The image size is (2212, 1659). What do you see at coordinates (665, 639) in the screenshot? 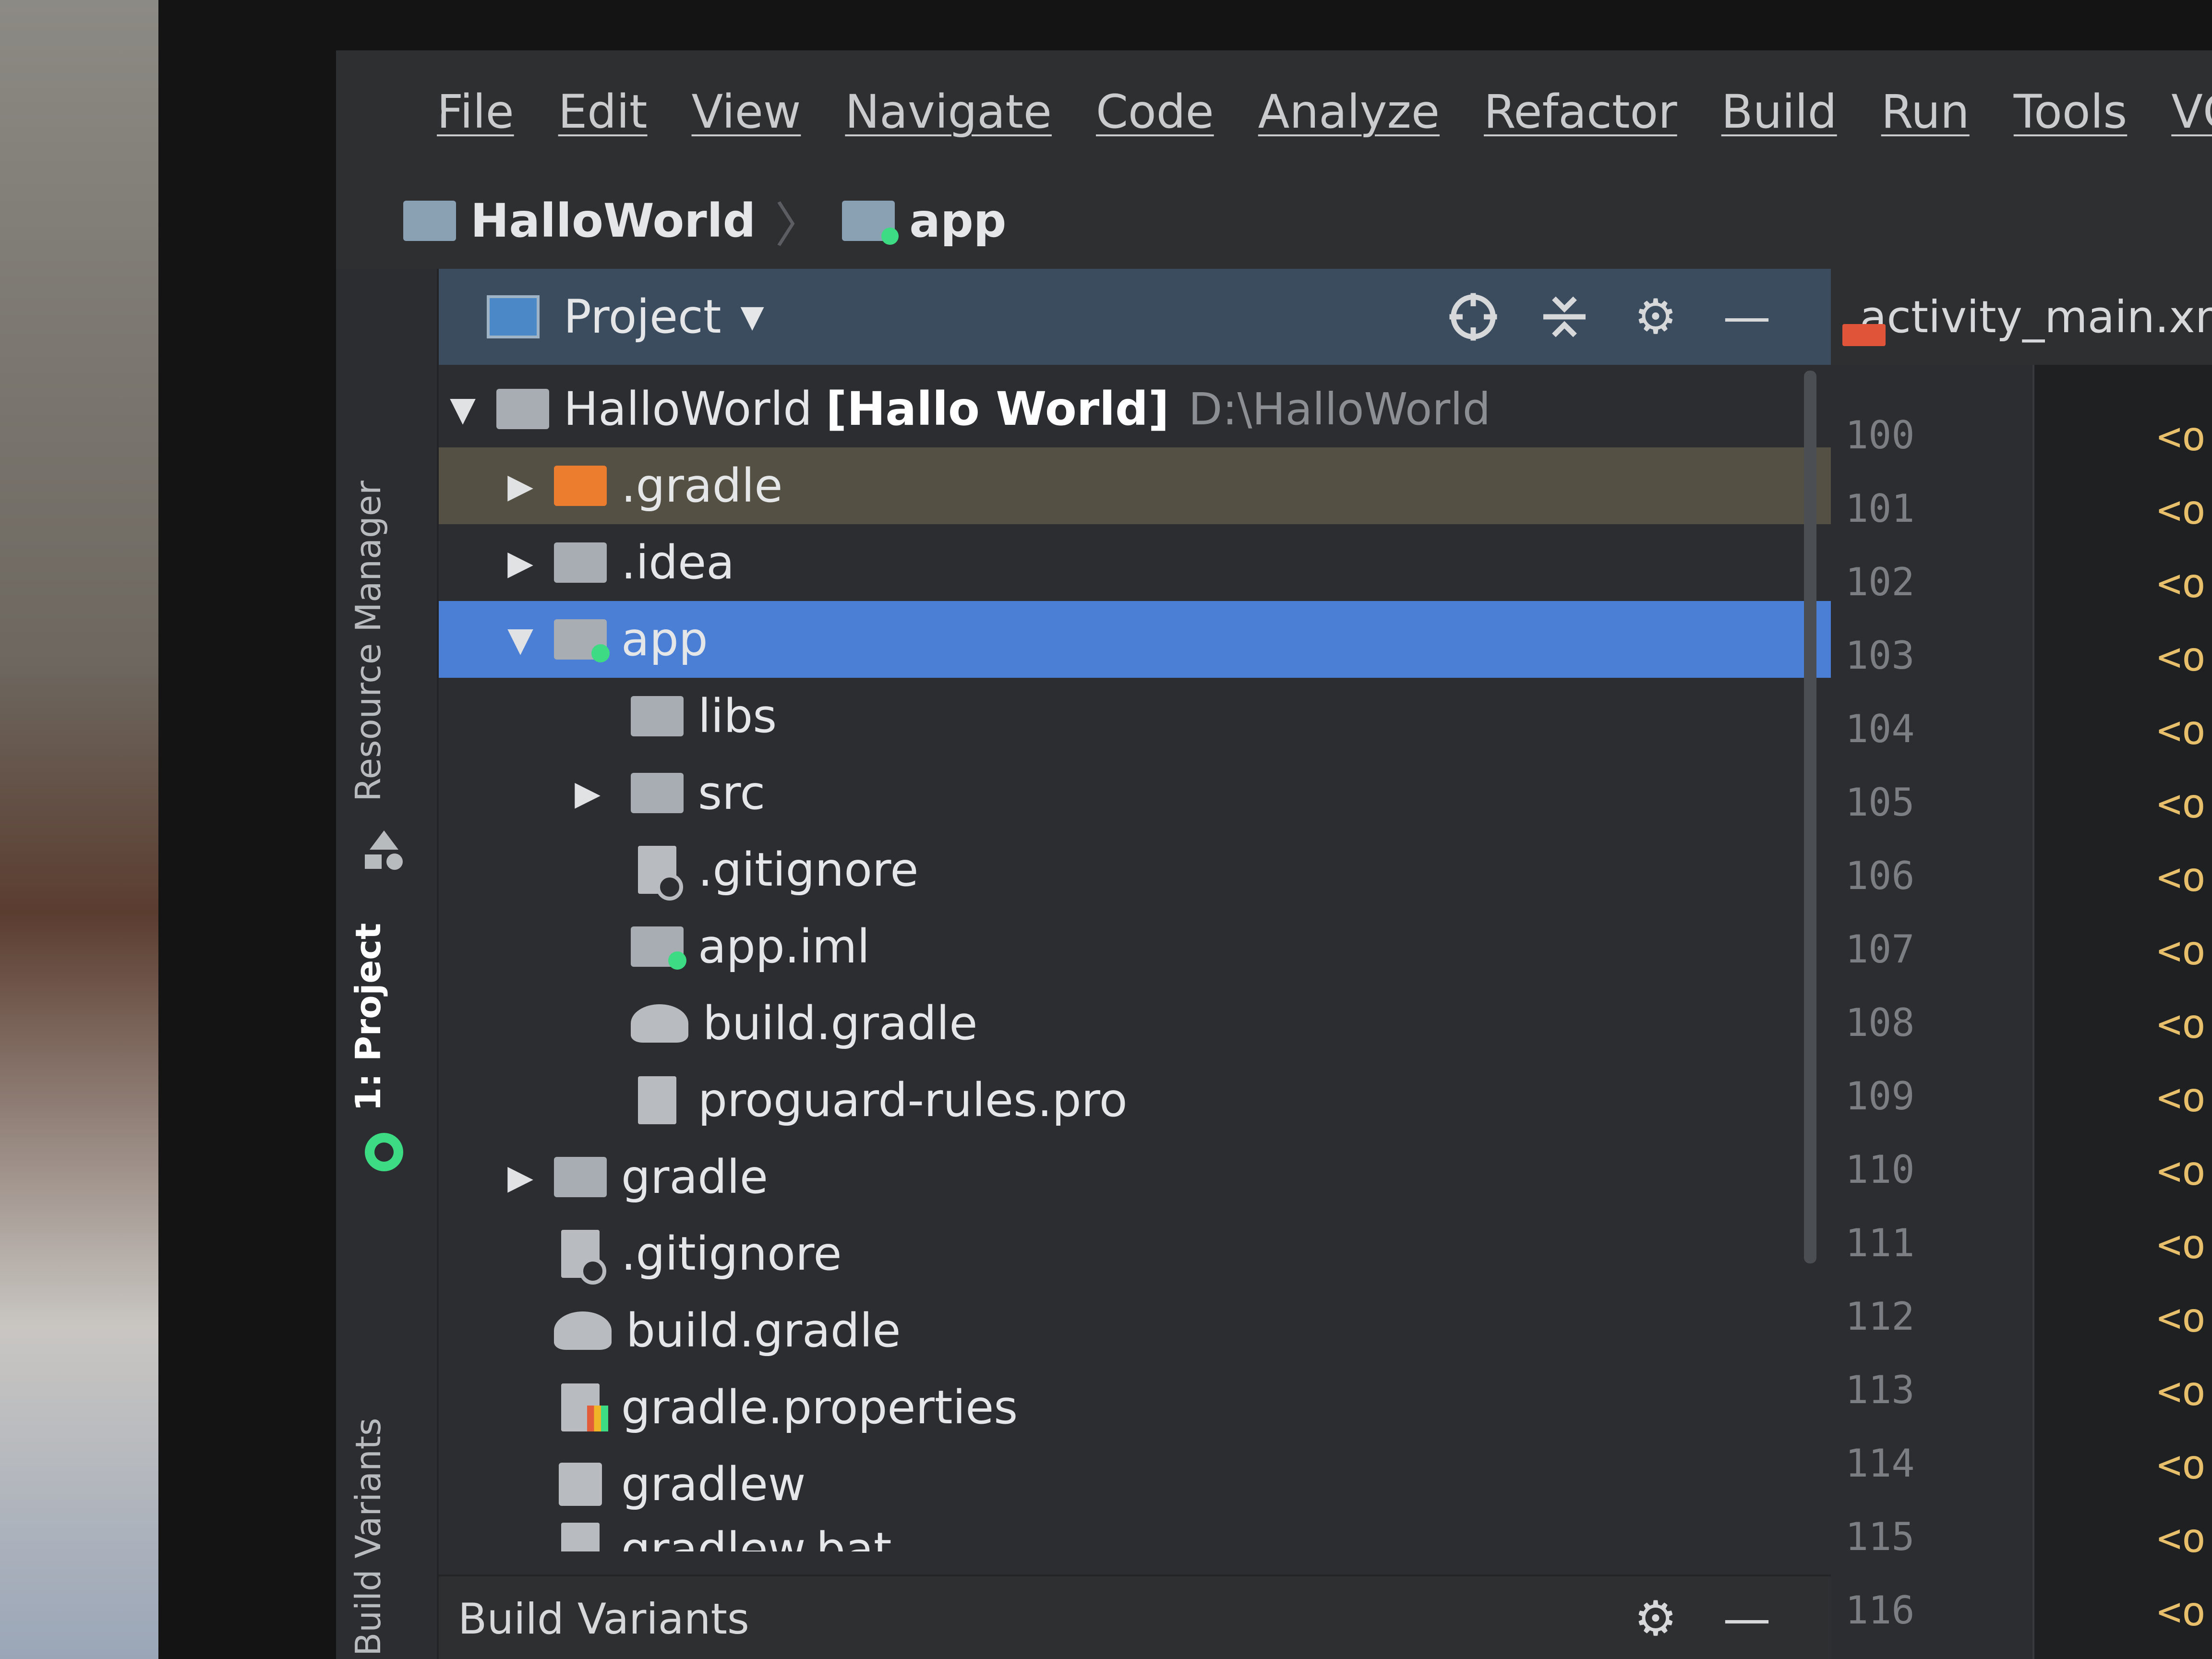
I see `tree-item-label: app` at bounding box center [665, 639].